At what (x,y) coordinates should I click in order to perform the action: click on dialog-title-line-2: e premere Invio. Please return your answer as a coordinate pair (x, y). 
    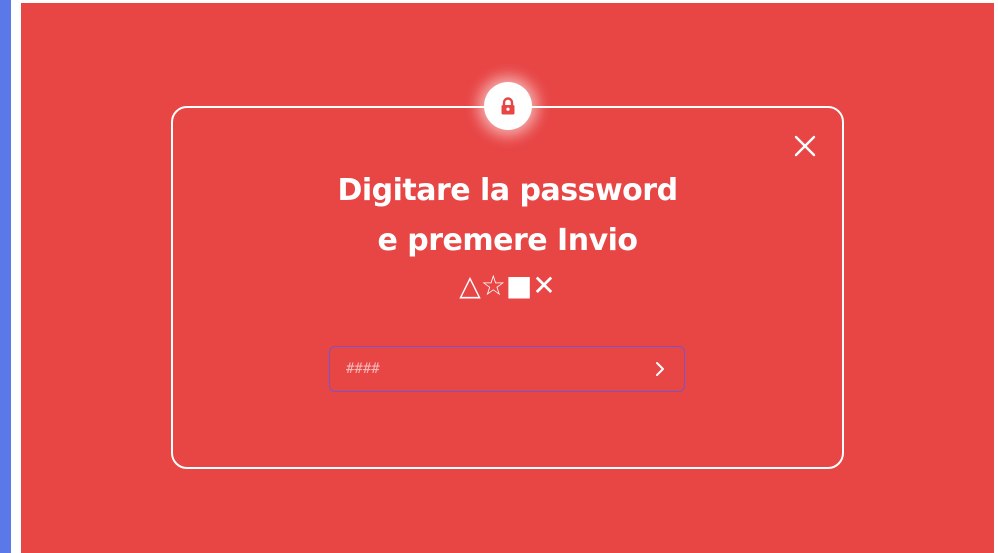
    Looking at the image, I should click on (507, 240).